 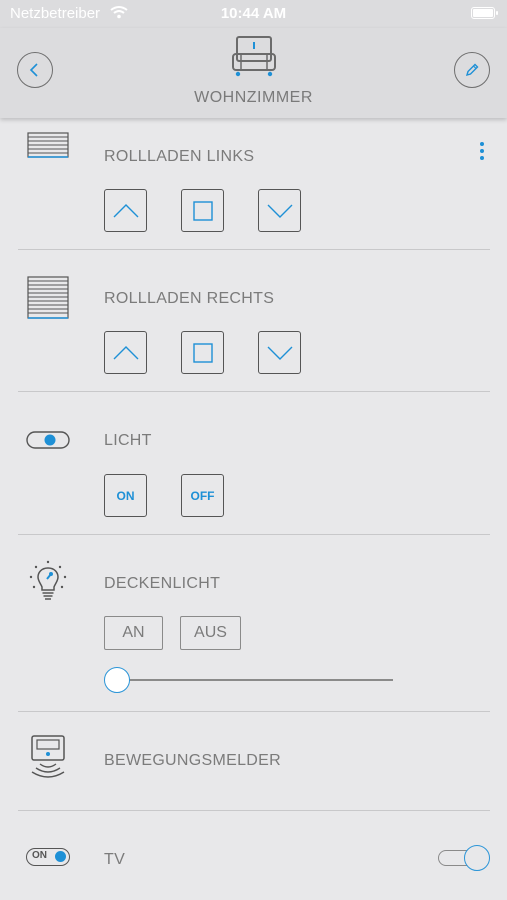 What do you see at coordinates (133, 633) in the screenshot?
I see `deckenlicht-an-button: AN` at bounding box center [133, 633].